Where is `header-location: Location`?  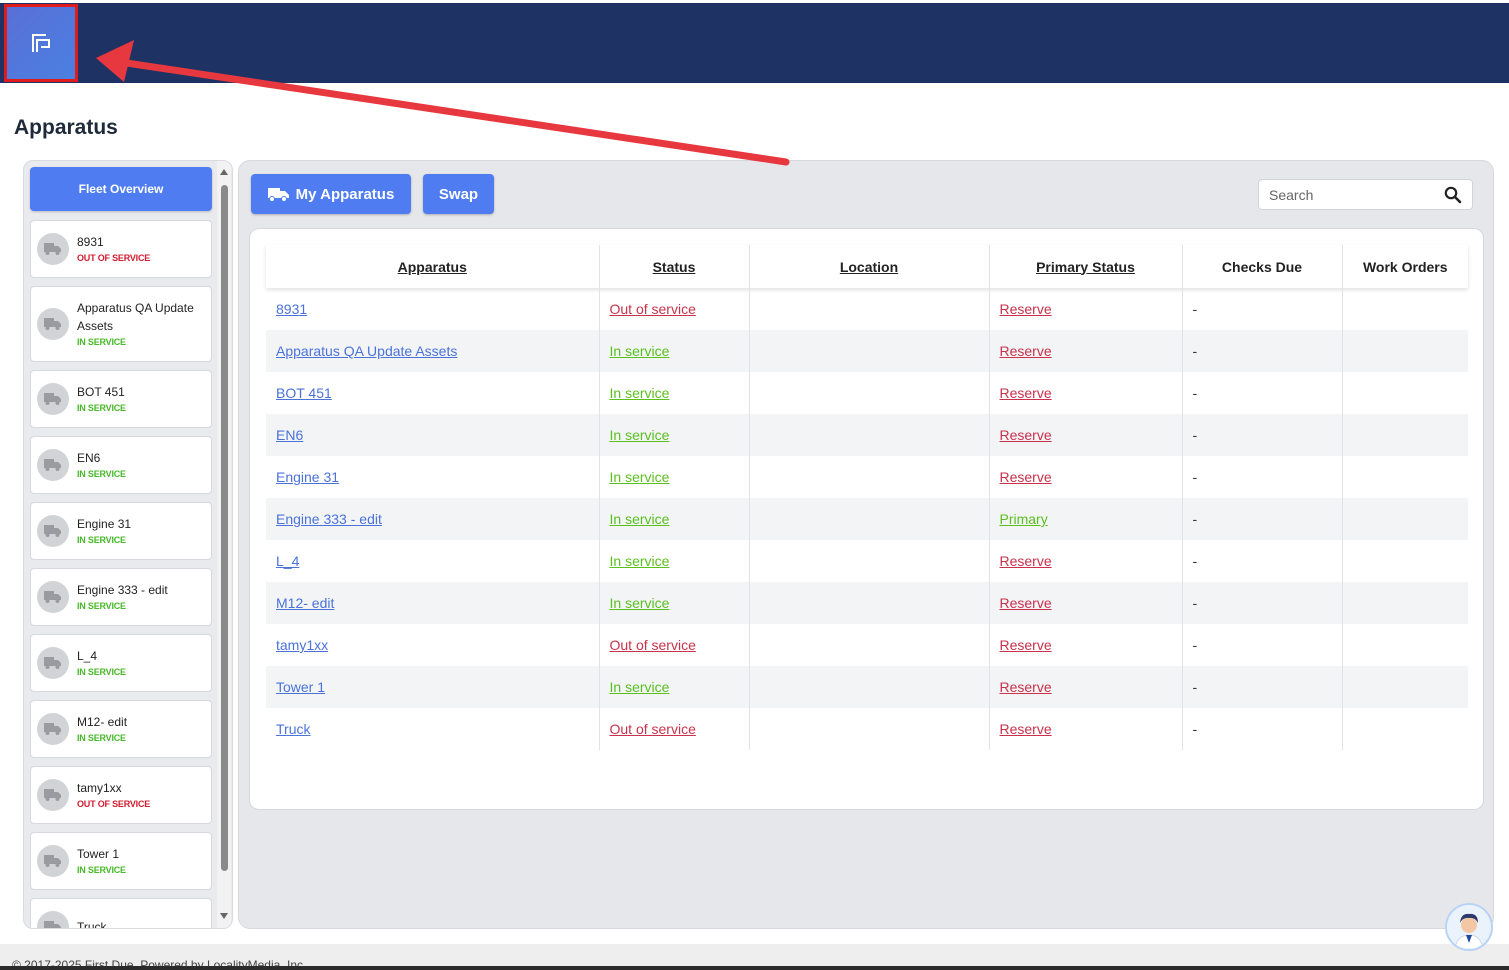 header-location: Location is located at coordinates (869, 266).